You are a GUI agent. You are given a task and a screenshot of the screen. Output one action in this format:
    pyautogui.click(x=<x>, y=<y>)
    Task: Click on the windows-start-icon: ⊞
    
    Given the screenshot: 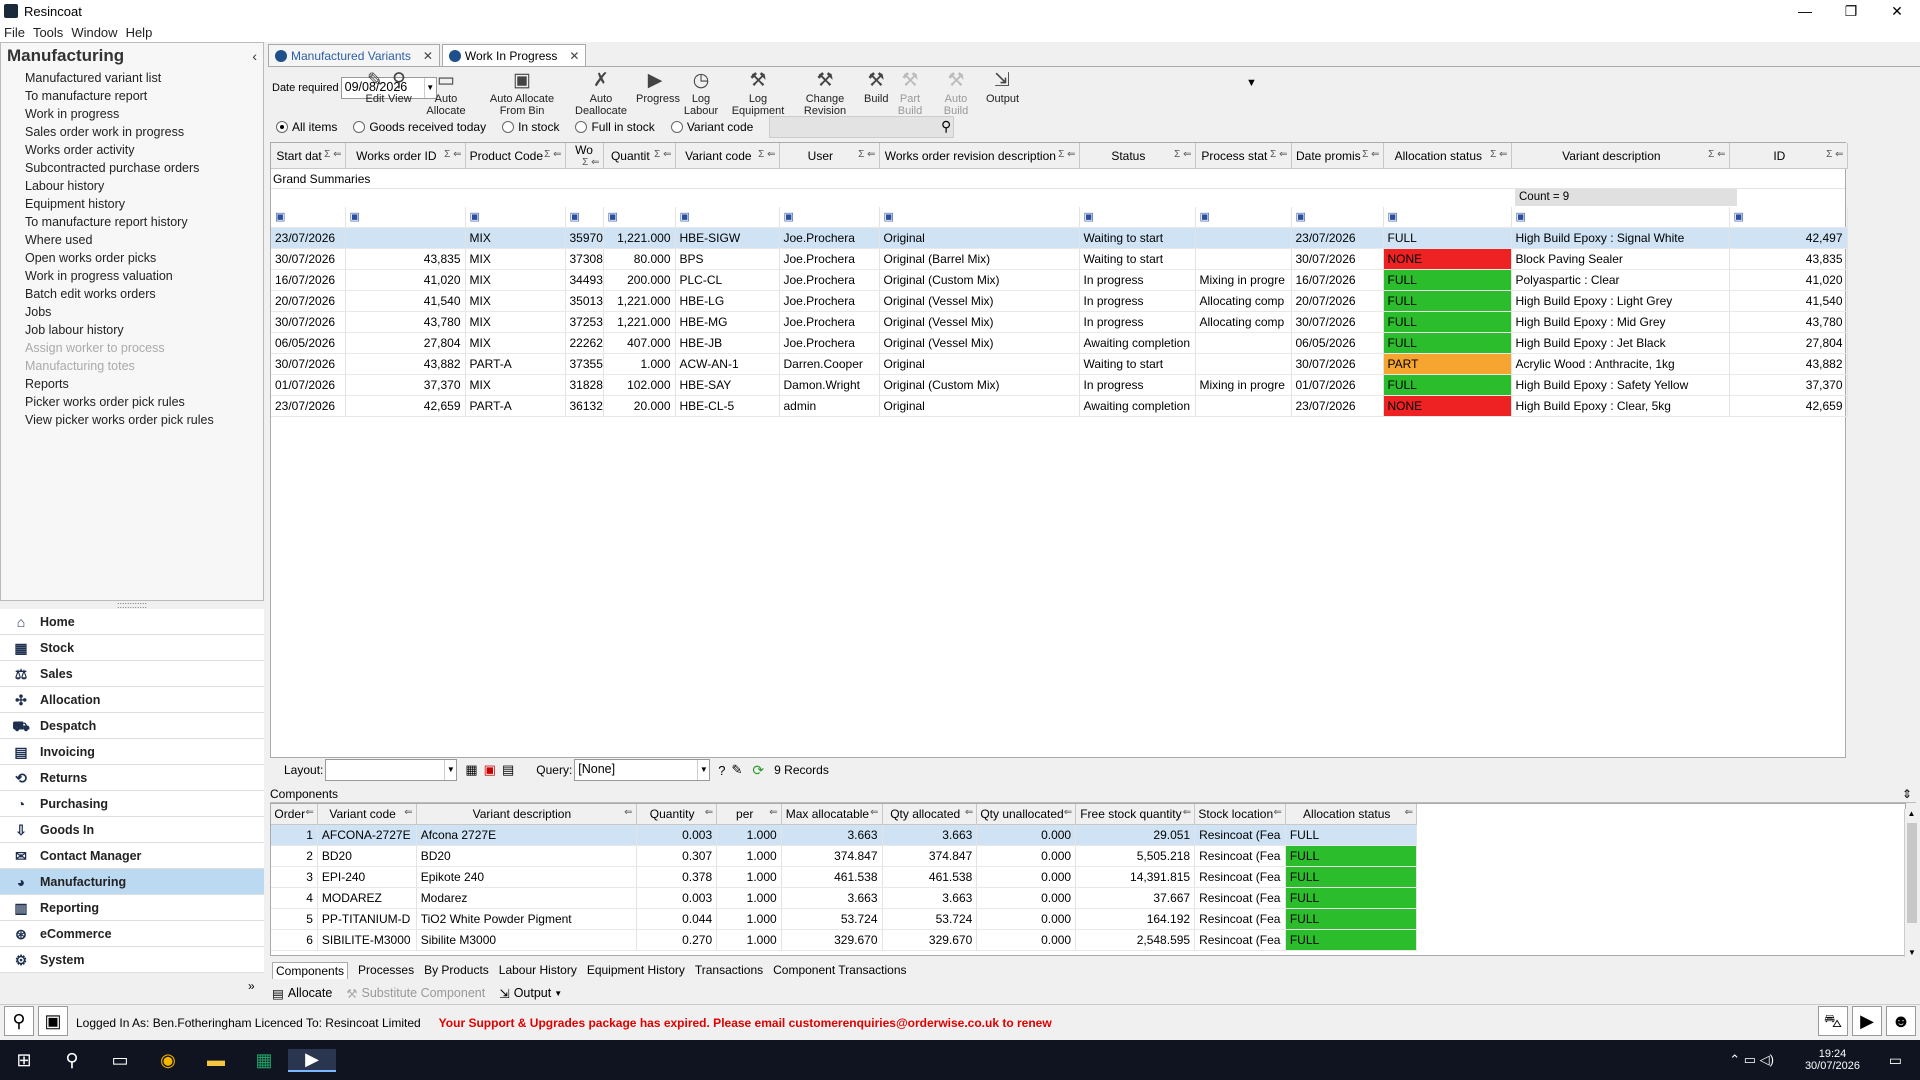 What is the action you would take?
    pyautogui.click(x=24, y=1060)
    